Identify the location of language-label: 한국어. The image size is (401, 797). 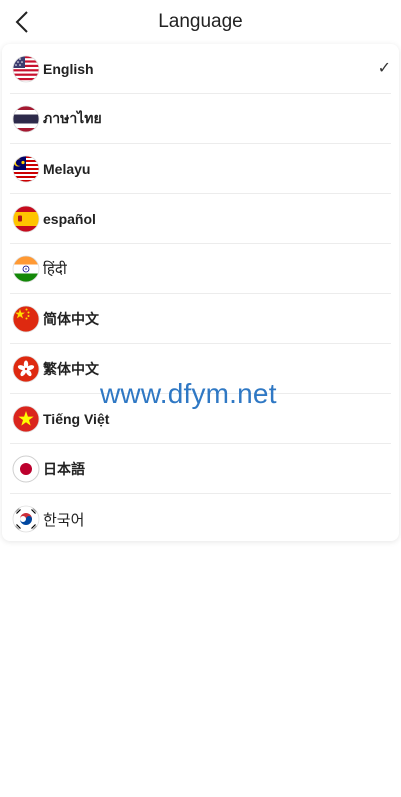
(64, 520).